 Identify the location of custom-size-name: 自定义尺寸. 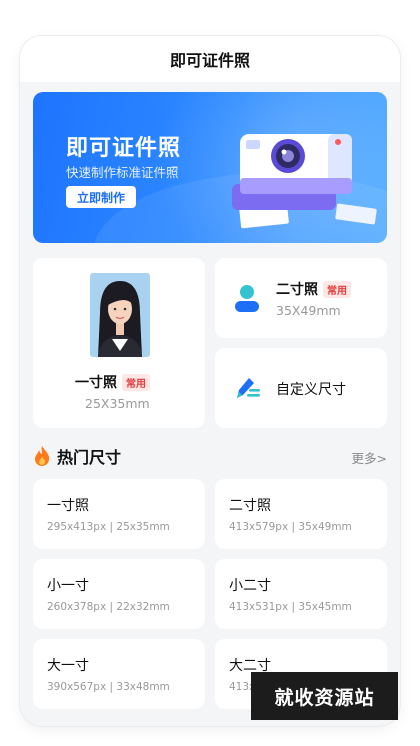
(311, 390).